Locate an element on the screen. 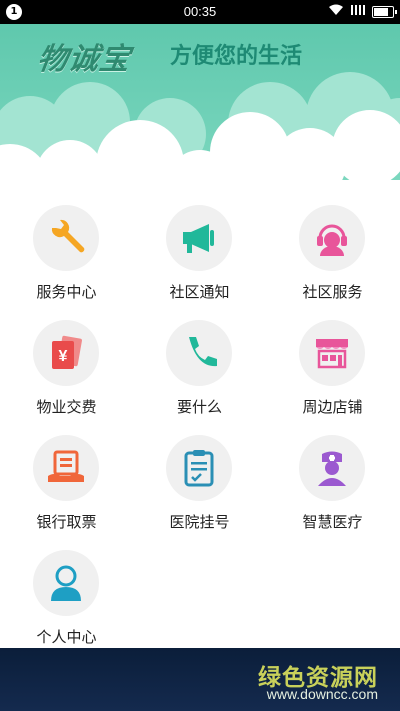  menu-item-community-notice: 社区通知 is located at coordinates (199, 256).